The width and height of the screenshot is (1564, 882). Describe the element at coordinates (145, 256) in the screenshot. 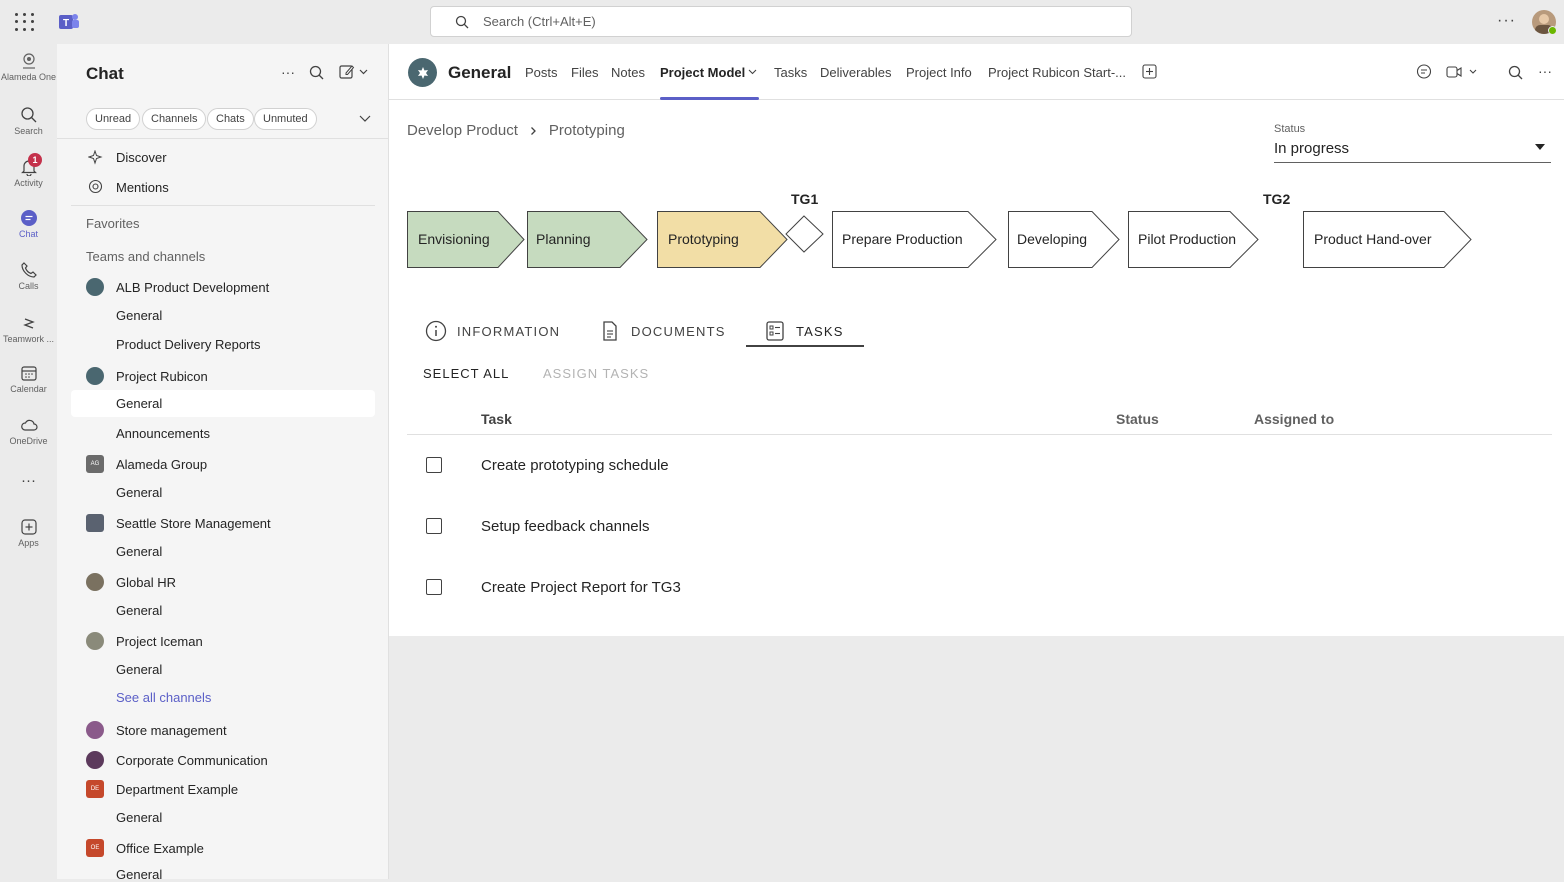

I see `teams-heading: Teams and channels` at that location.